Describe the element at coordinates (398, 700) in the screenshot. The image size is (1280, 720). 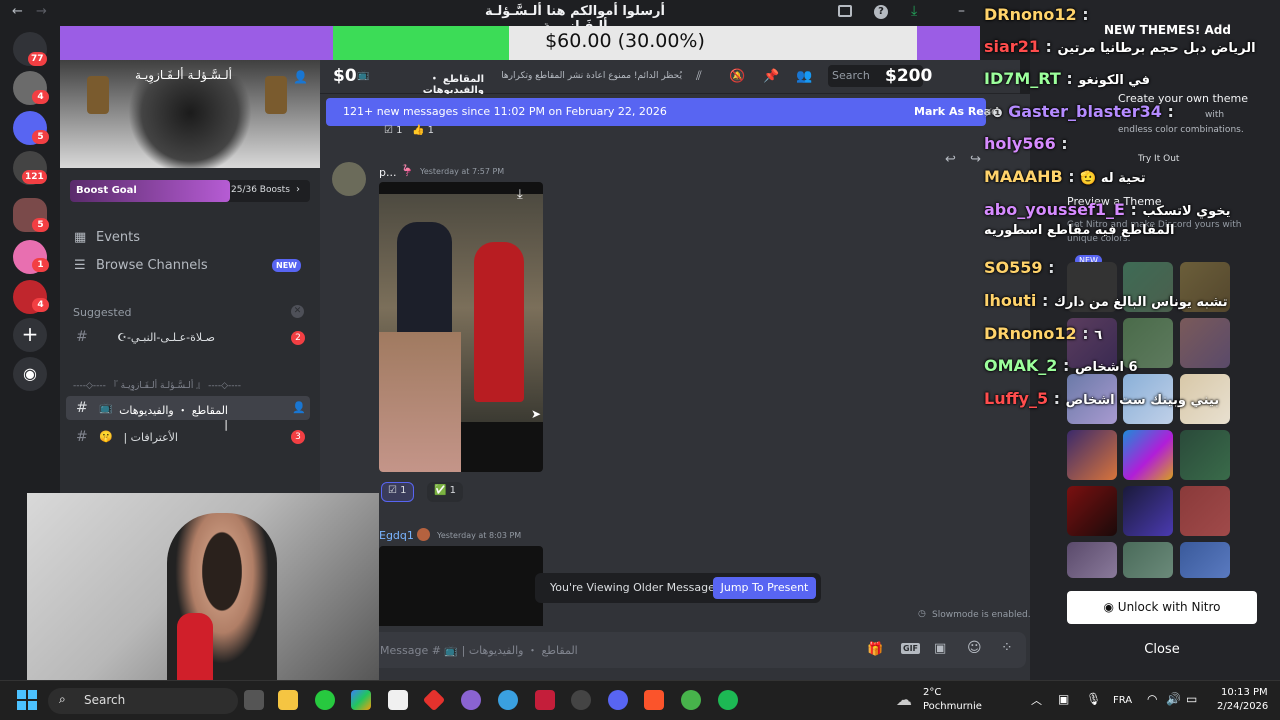
I see `store-icon` at that location.